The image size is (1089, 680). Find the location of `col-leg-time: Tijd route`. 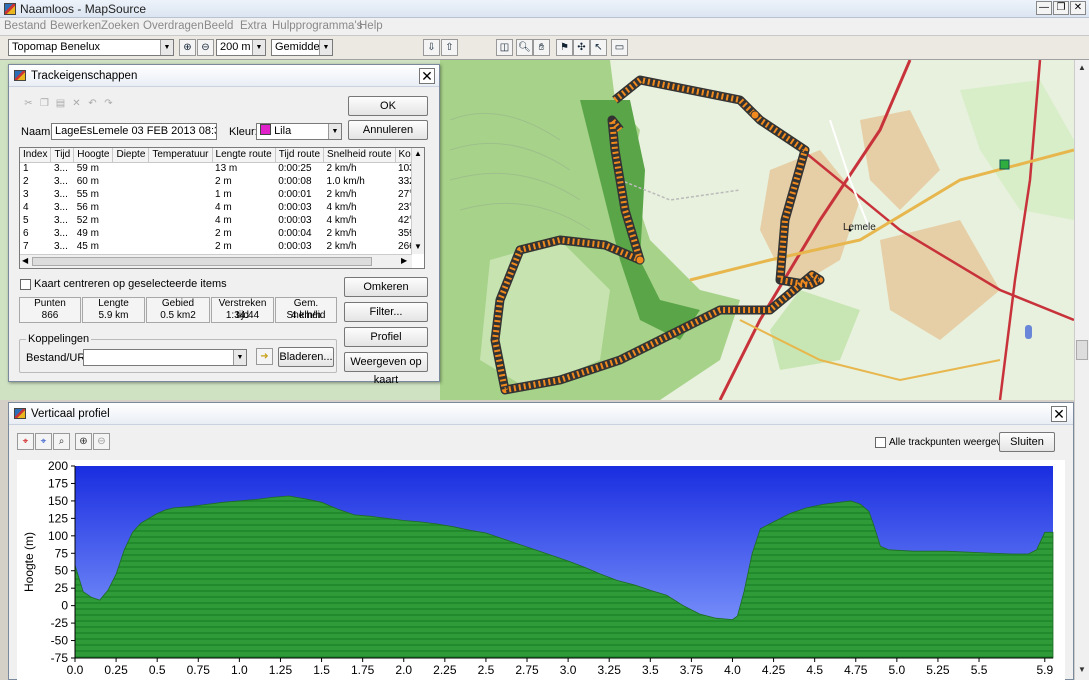

col-leg-time: Tijd route is located at coordinates (300, 155).